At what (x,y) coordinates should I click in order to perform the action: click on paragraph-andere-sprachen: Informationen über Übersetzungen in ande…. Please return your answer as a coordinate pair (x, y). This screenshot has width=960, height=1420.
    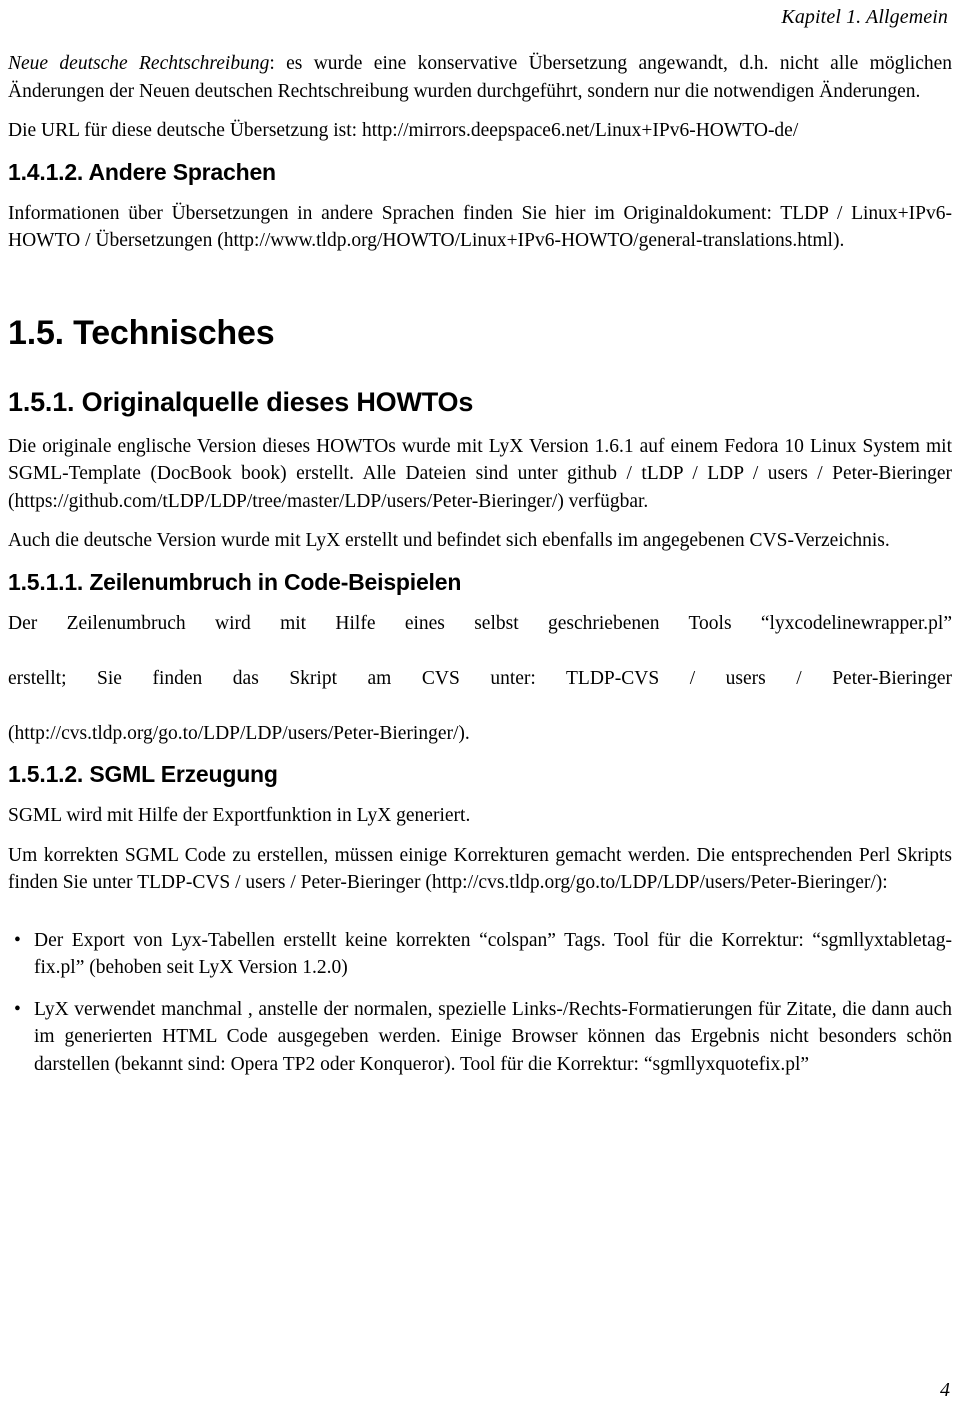
    Looking at the image, I should click on (480, 227).